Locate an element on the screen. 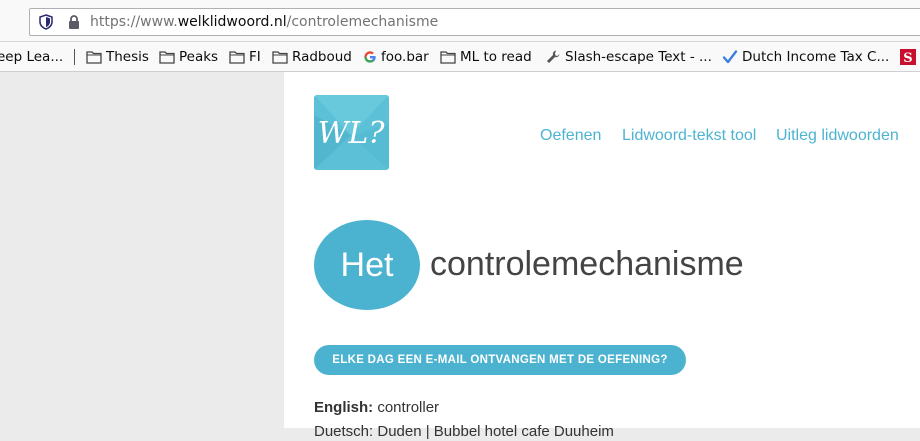 This screenshot has width=920, height=441. article-badge: Het is located at coordinates (367, 265).